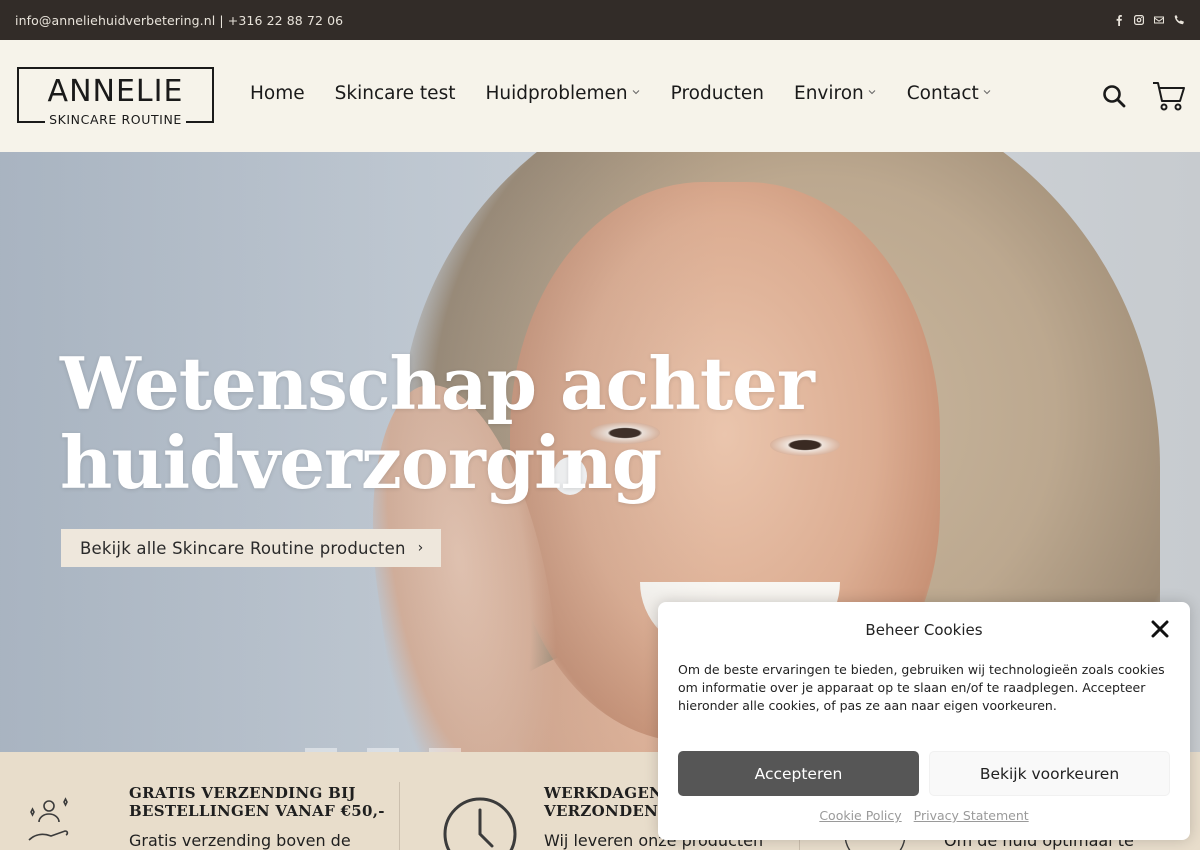  I want to click on feature-text: Gratis verzending boven de, so click(240, 840).